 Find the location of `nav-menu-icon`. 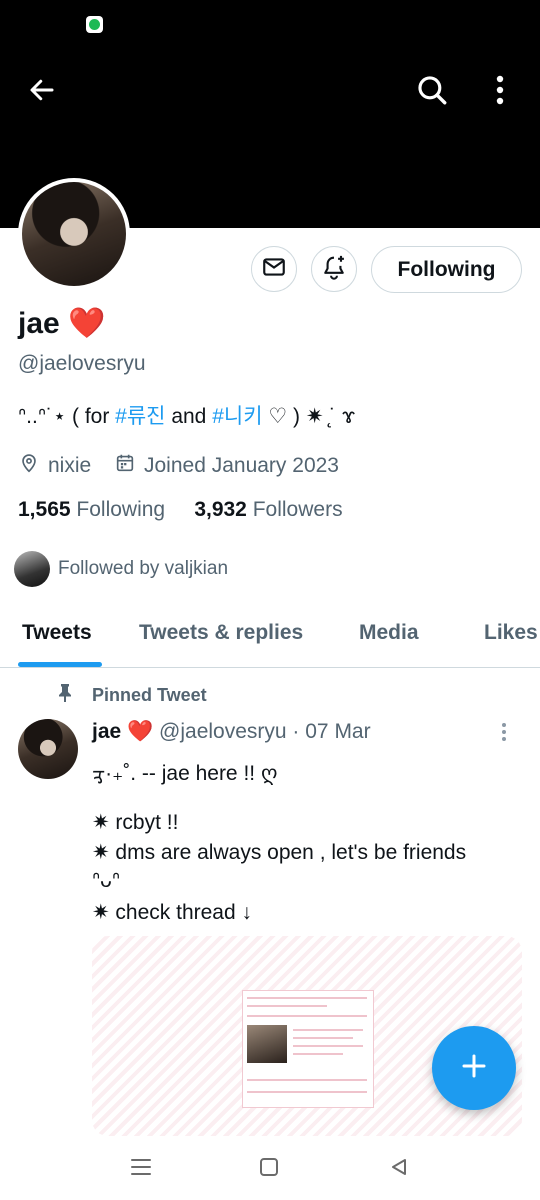

nav-menu-icon is located at coordinates (141, 1167).